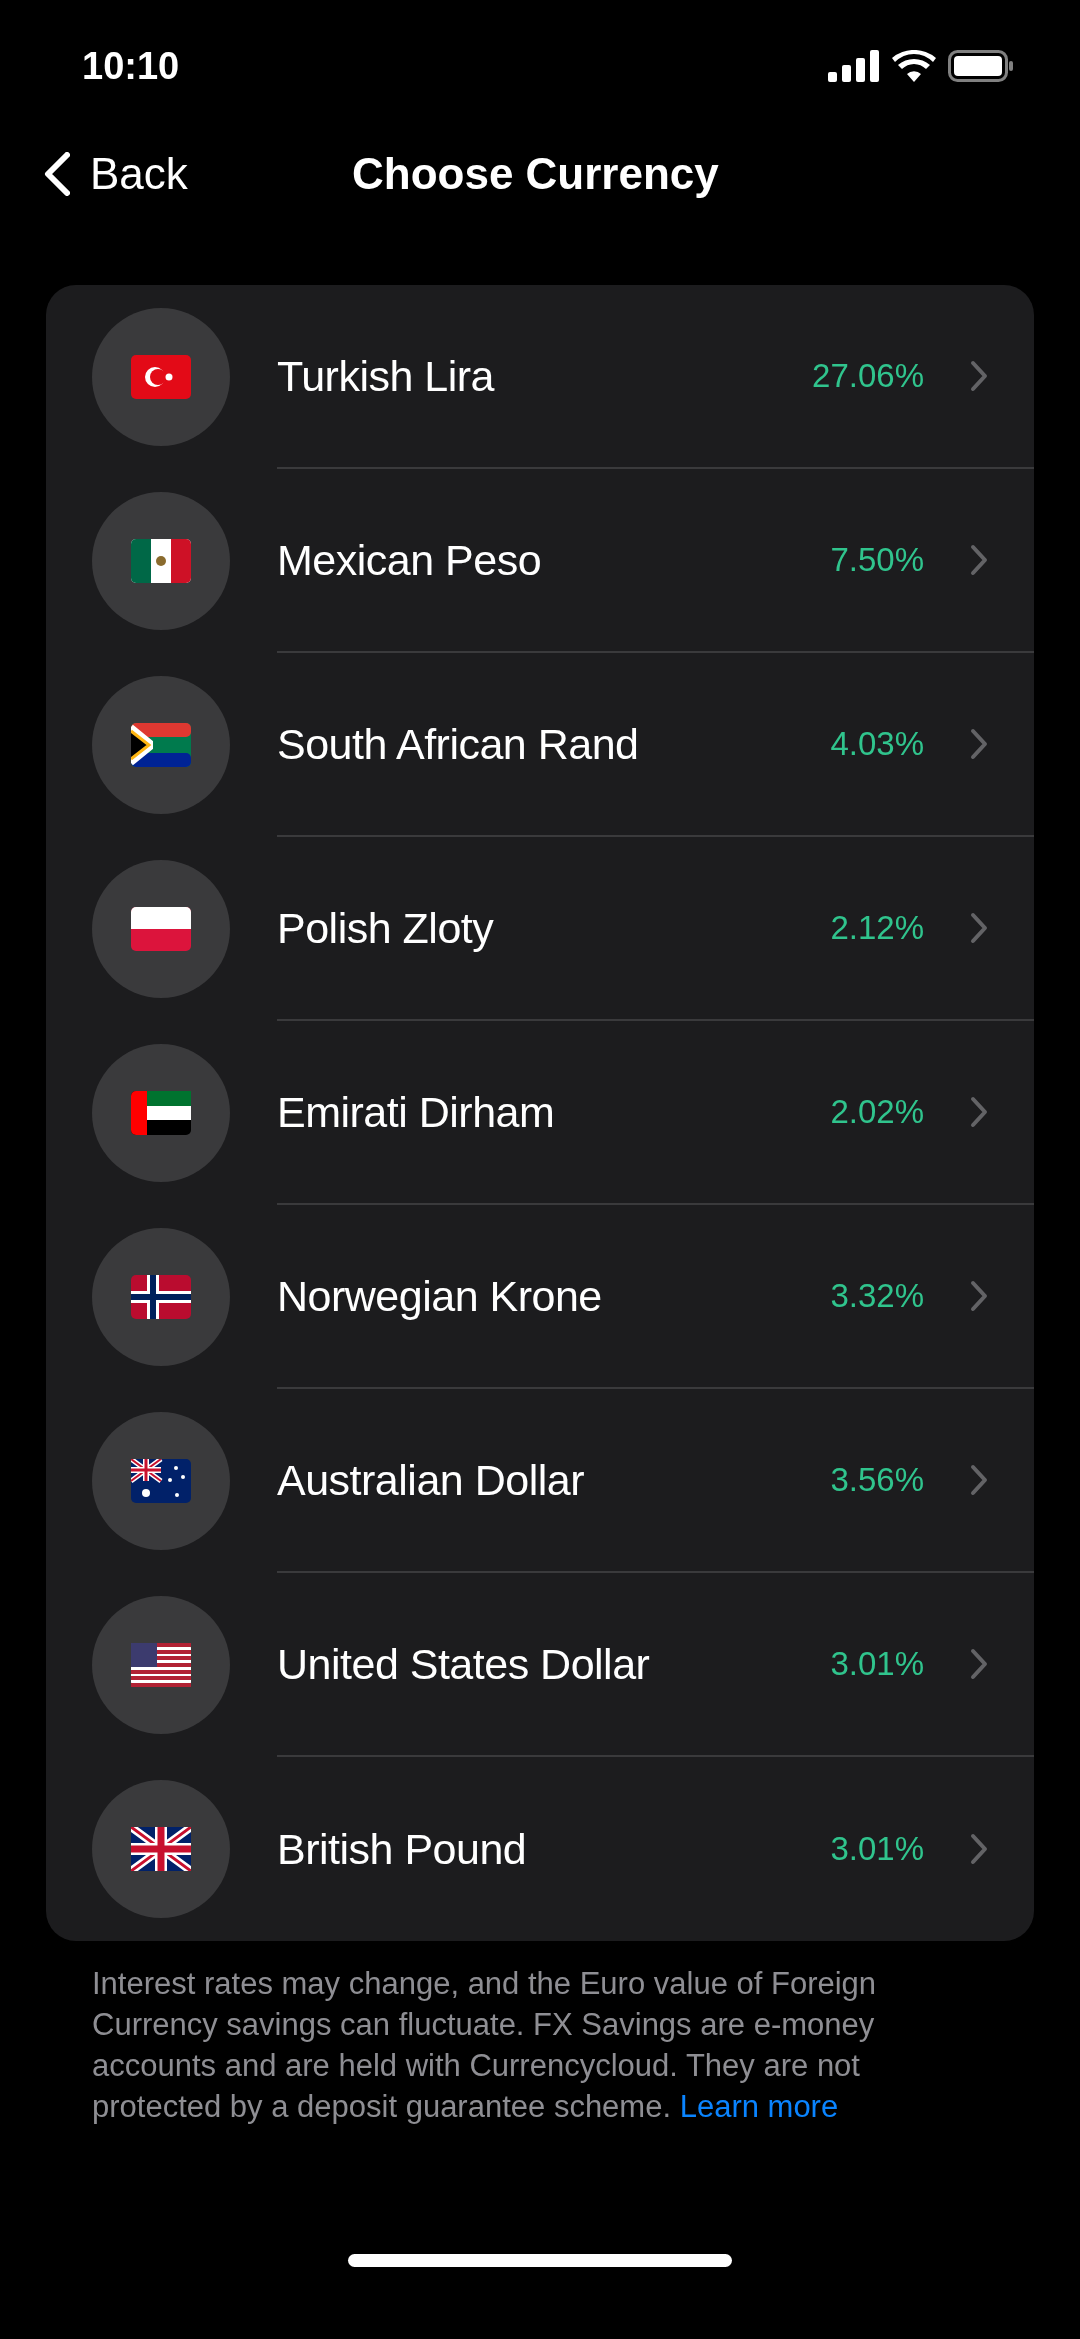 The height and width of the screenshot is (2339, 1080). I want to click on interest-rate: 7.50%, so click(877, 560).